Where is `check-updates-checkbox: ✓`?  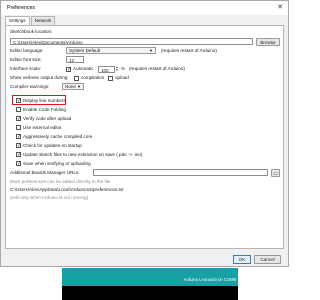
check-updates-checkbox: ✓ is located at coordinates (18, 146).